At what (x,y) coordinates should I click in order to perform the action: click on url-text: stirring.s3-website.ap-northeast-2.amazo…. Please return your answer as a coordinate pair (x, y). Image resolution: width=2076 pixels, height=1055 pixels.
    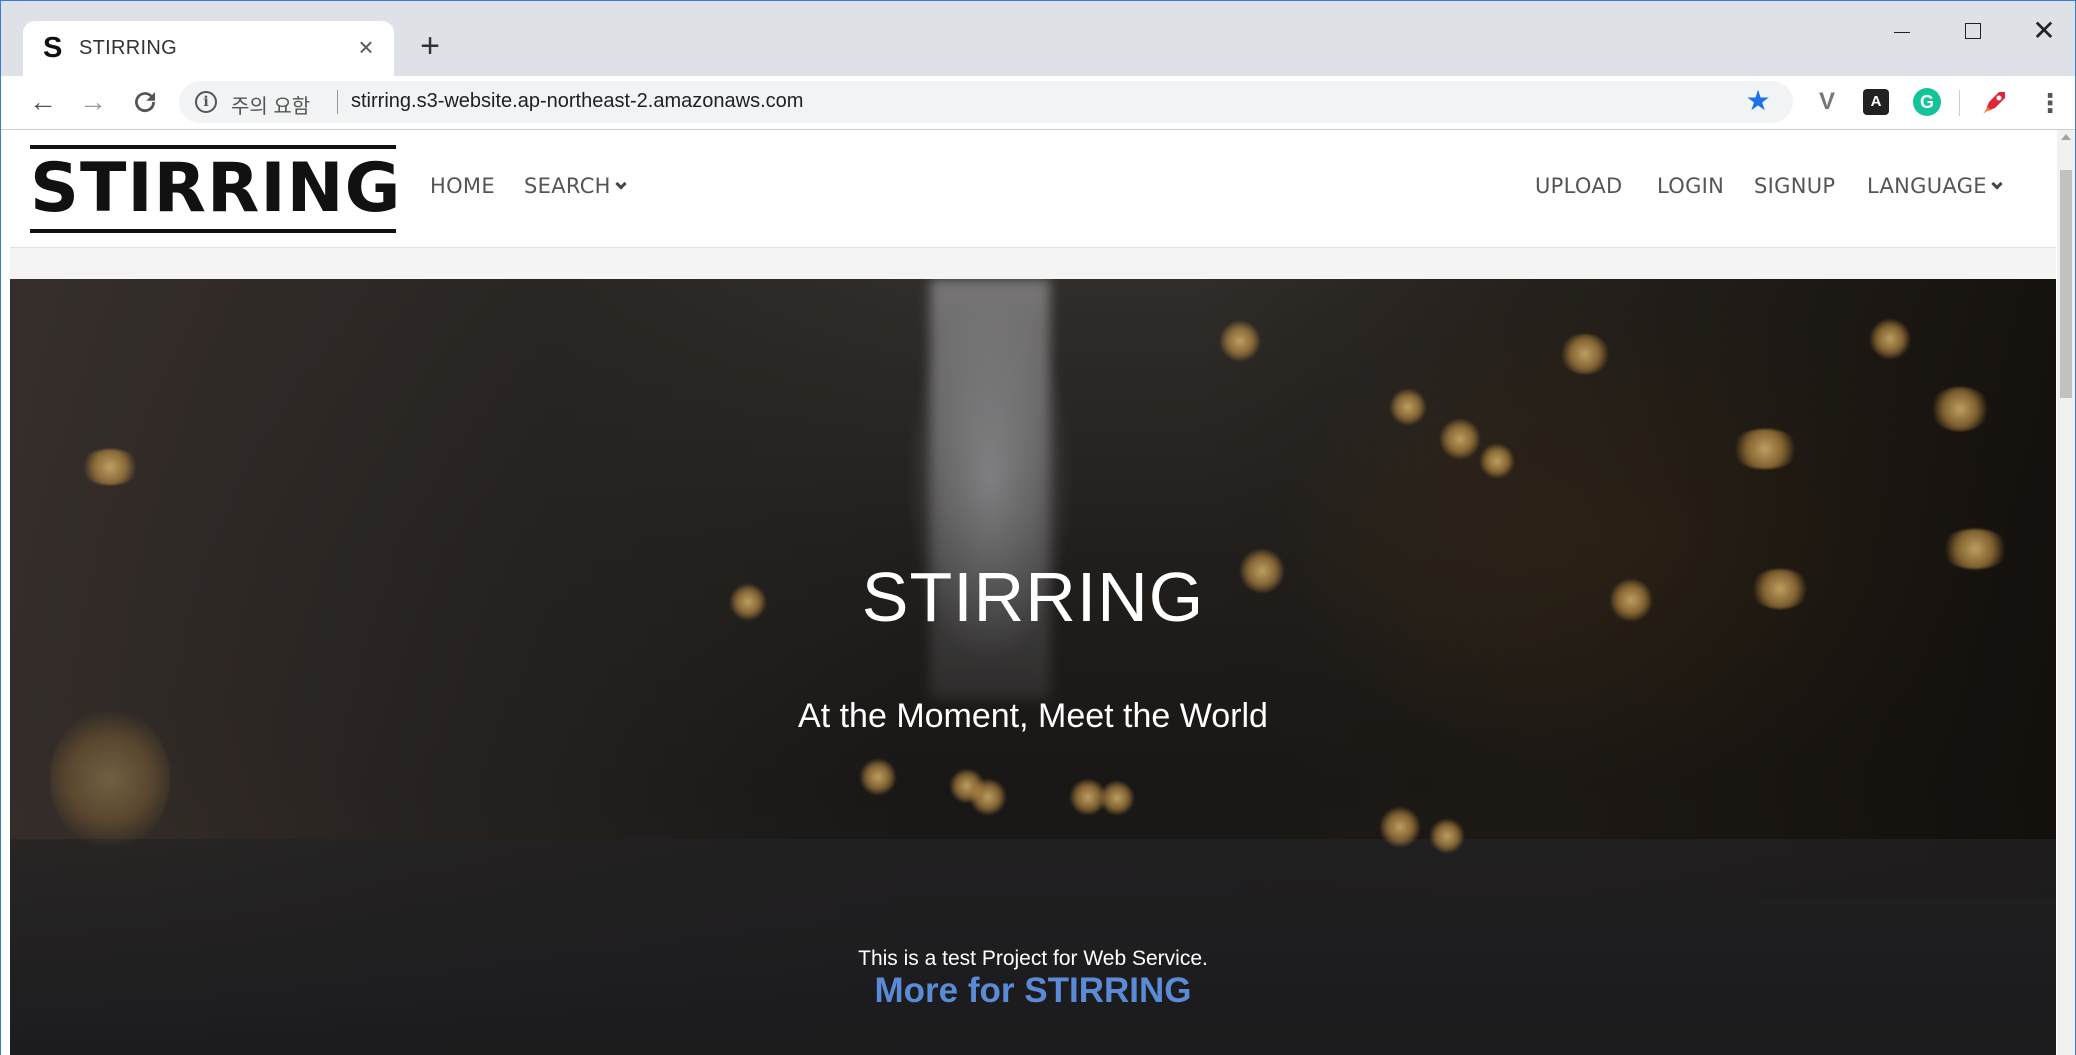
    Looking at the image, I should click on (577, 101).